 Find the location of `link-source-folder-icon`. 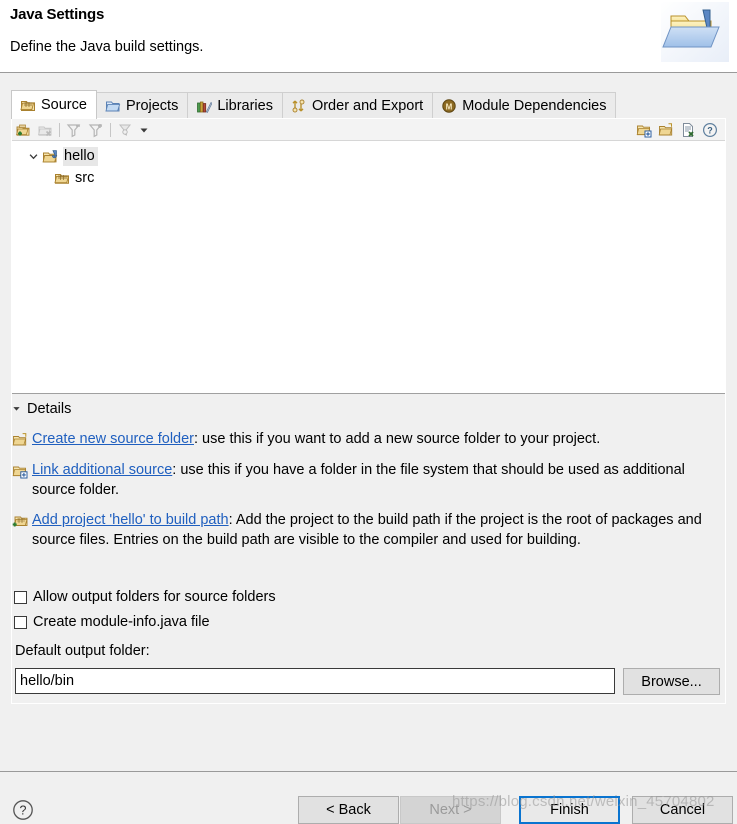

link-source-folder-icon is located at coordinates (20, 471).